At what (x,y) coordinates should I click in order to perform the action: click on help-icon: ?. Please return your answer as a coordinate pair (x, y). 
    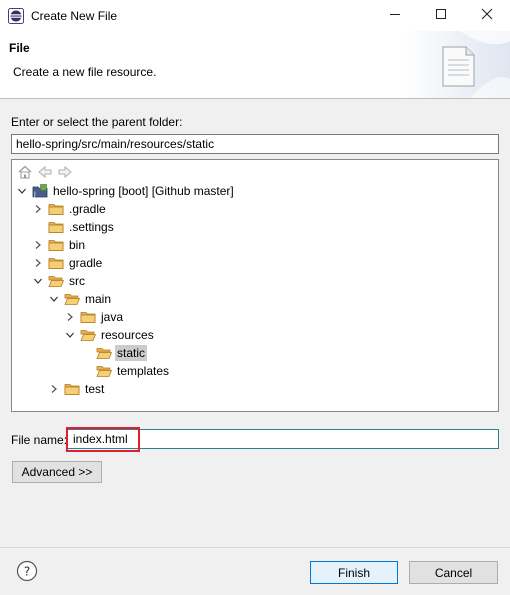
    Looking at the image, I should click on (27, 572).